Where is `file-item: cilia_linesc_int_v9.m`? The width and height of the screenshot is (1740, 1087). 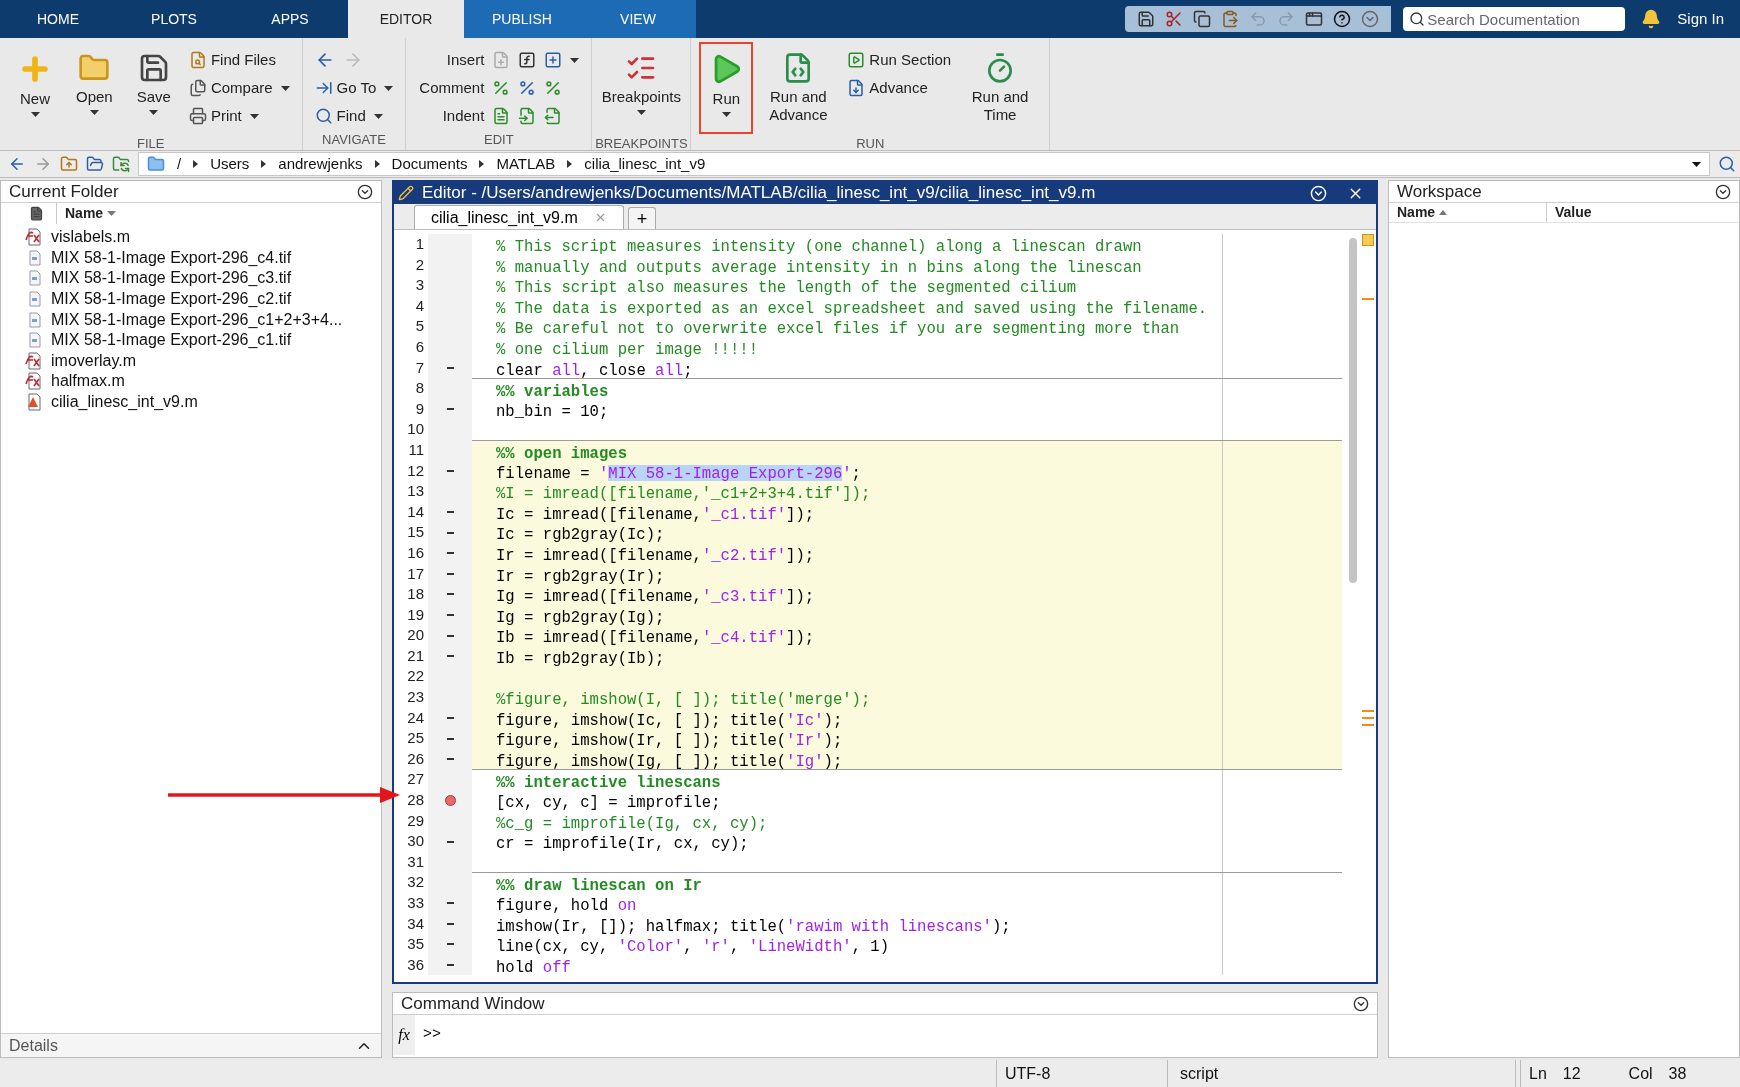
file-item: cilia_linesc_int_v9.m is located at coordinates (203, 402).